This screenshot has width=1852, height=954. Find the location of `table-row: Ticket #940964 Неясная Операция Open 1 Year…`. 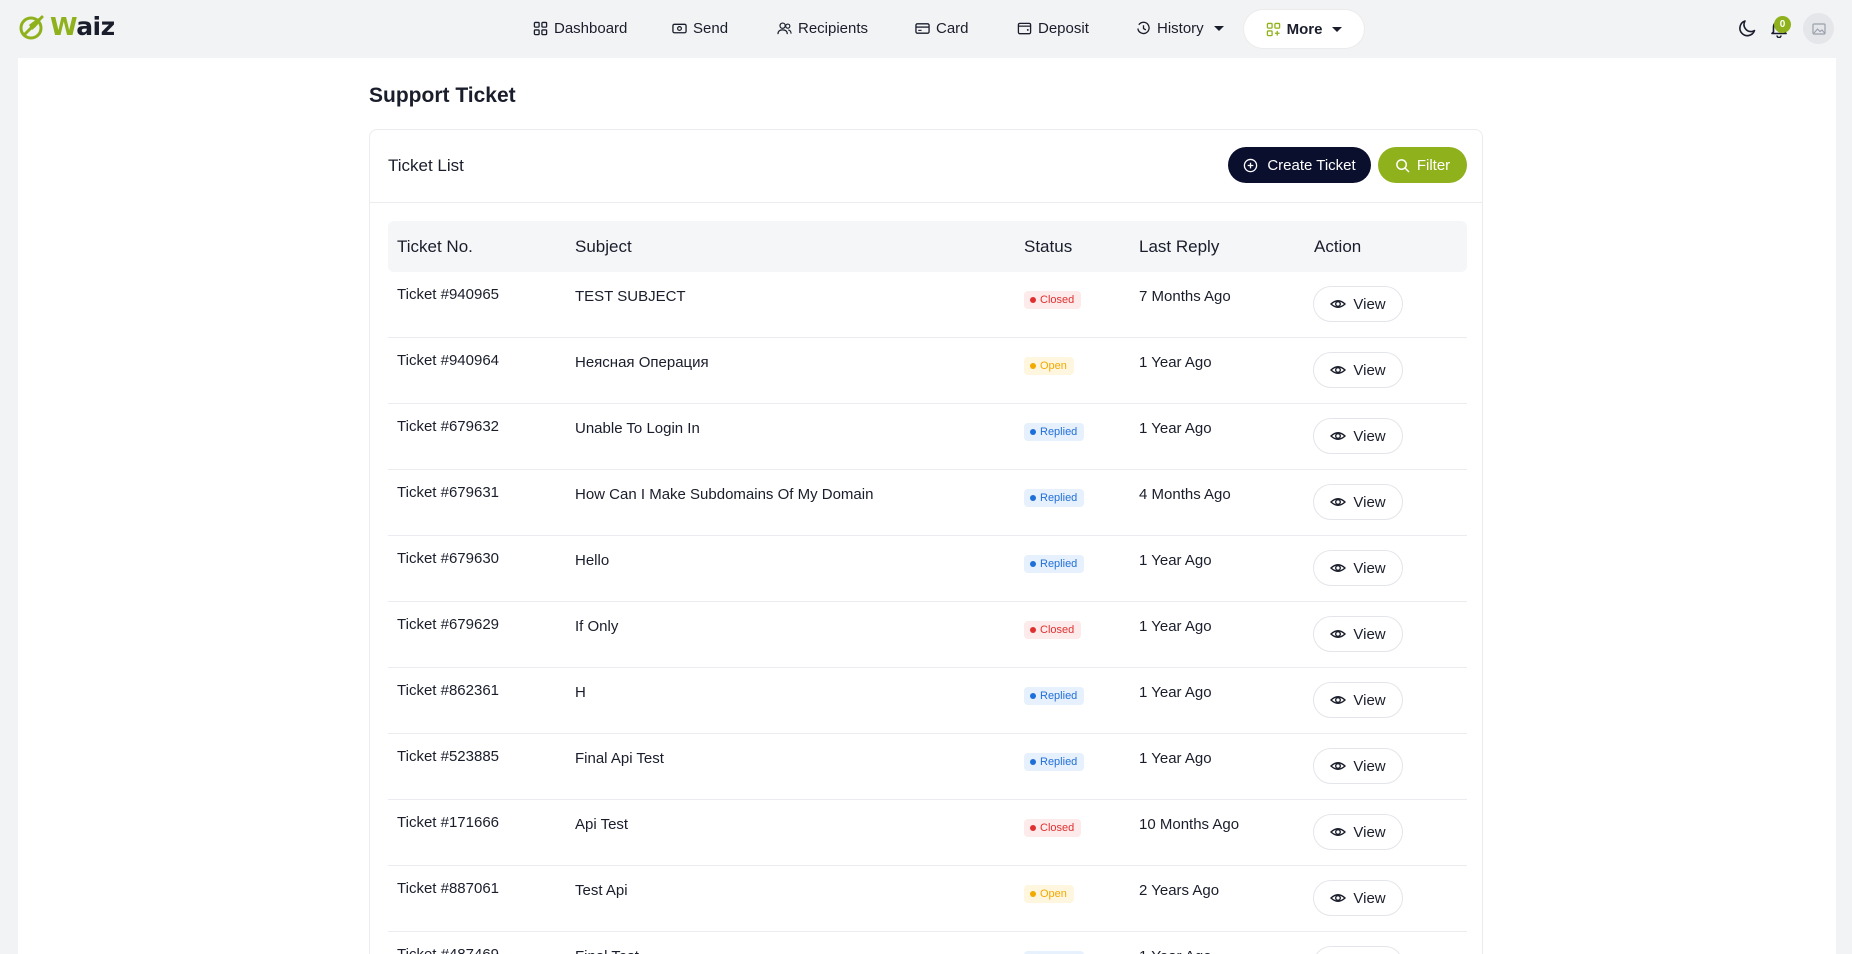

table-row: Ticket #940964 Неясная Операция Open 1 Year… is located at coordinates (927, 371).